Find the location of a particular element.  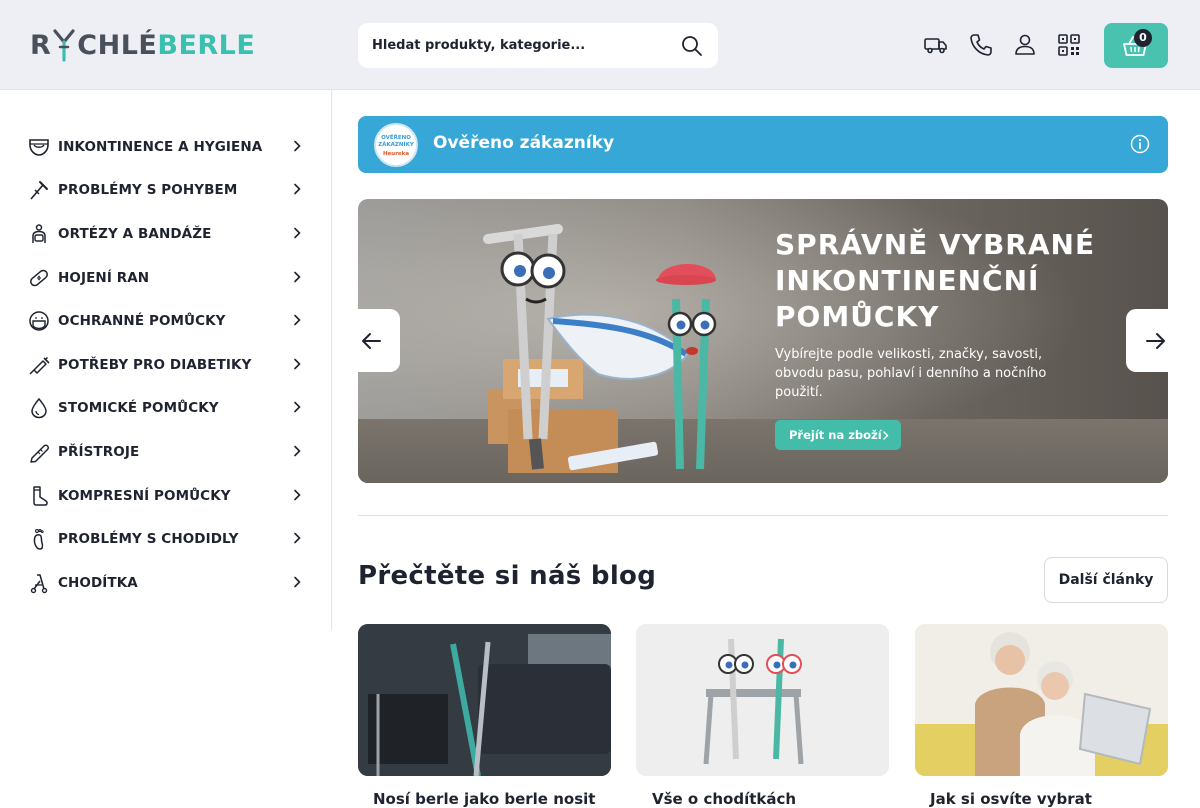

banner-illustration-crutch-characters is located at coordinates (600, 348).